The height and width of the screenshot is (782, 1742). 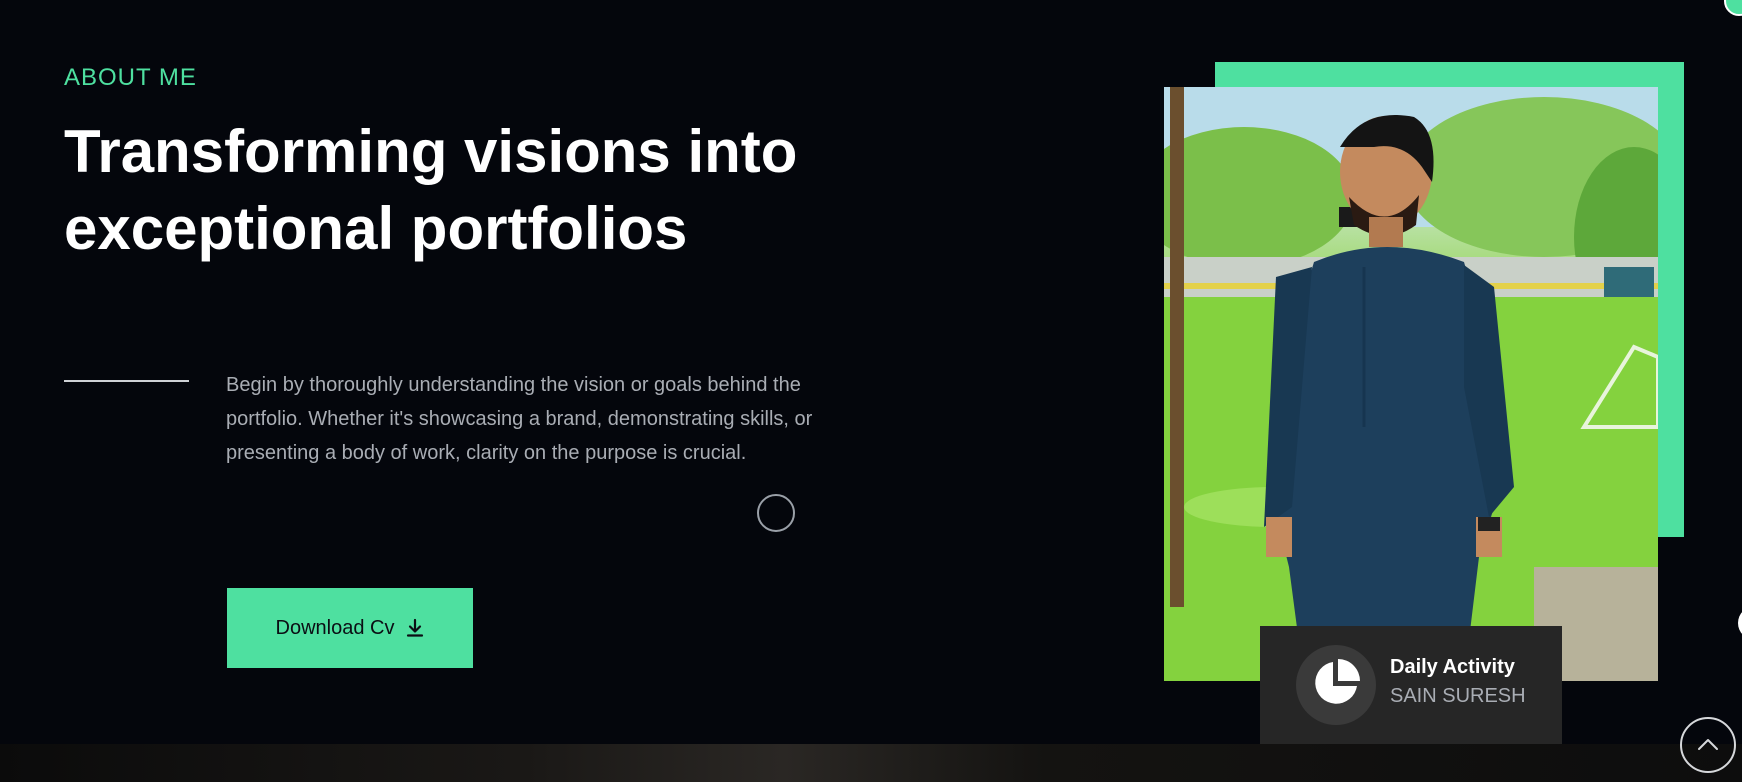 I want to click on chevron-up-icon, so click(x=1708, y=745).